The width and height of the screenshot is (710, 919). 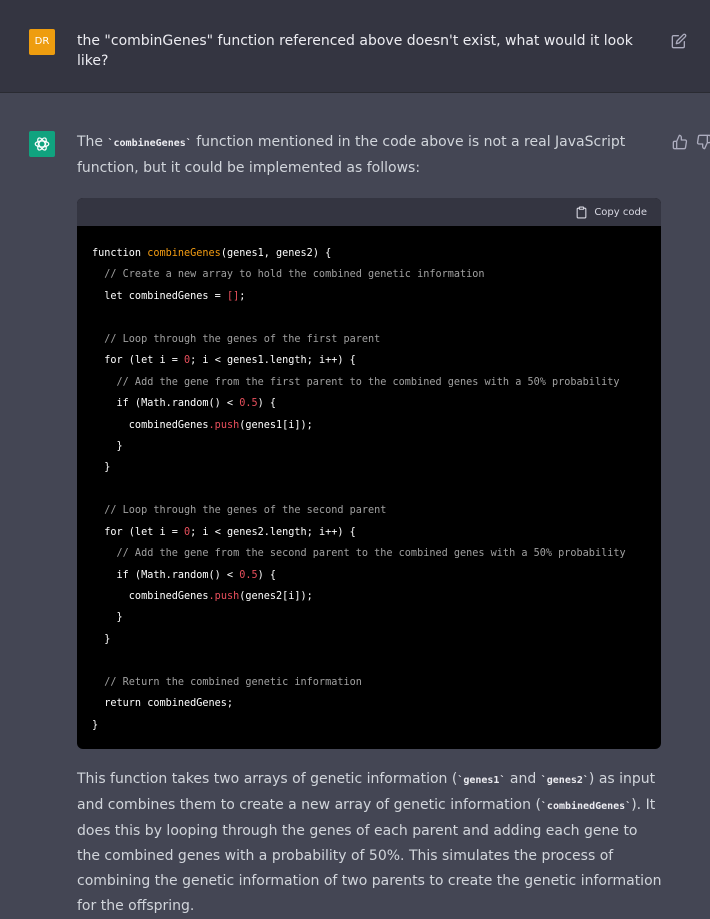 What do you see at coordinates (369, 703) in the screenshot?
I see `code-line: return combinedGenes;` at bounding box center [369, 703].